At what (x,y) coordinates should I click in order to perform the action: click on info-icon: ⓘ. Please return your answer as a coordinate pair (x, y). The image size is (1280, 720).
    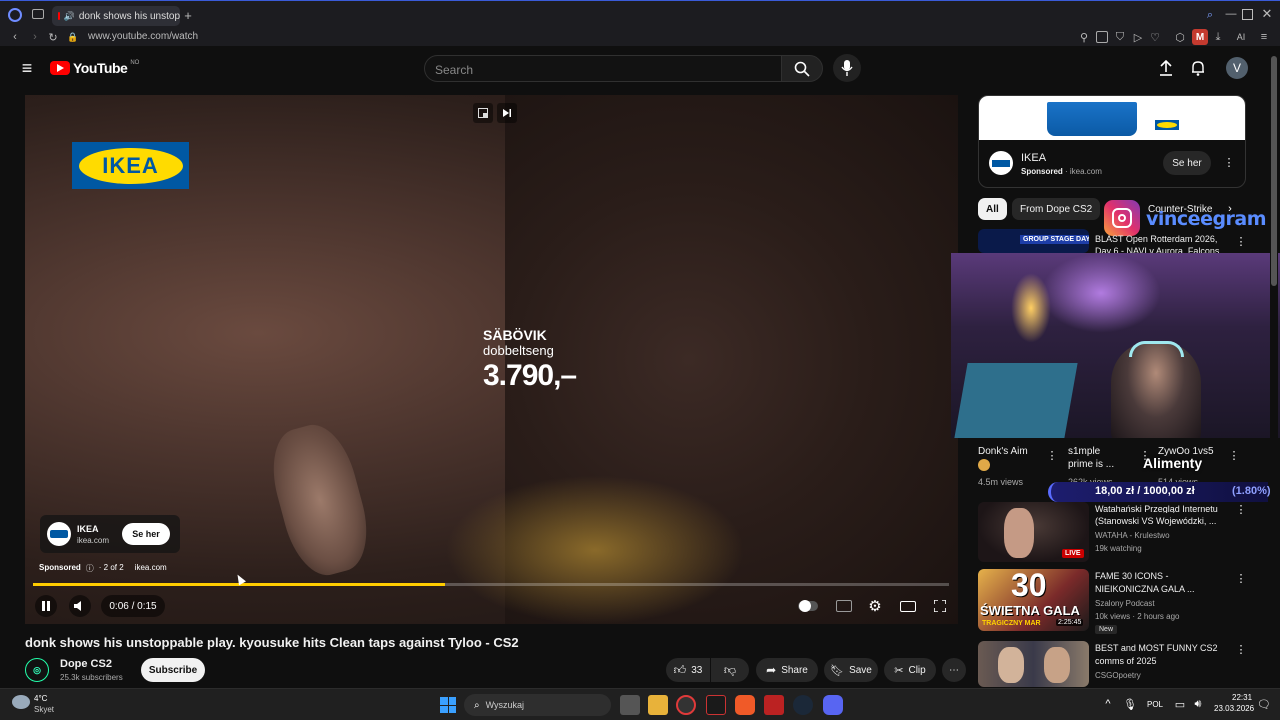
    Looking at the image, I should click on (90, 568).